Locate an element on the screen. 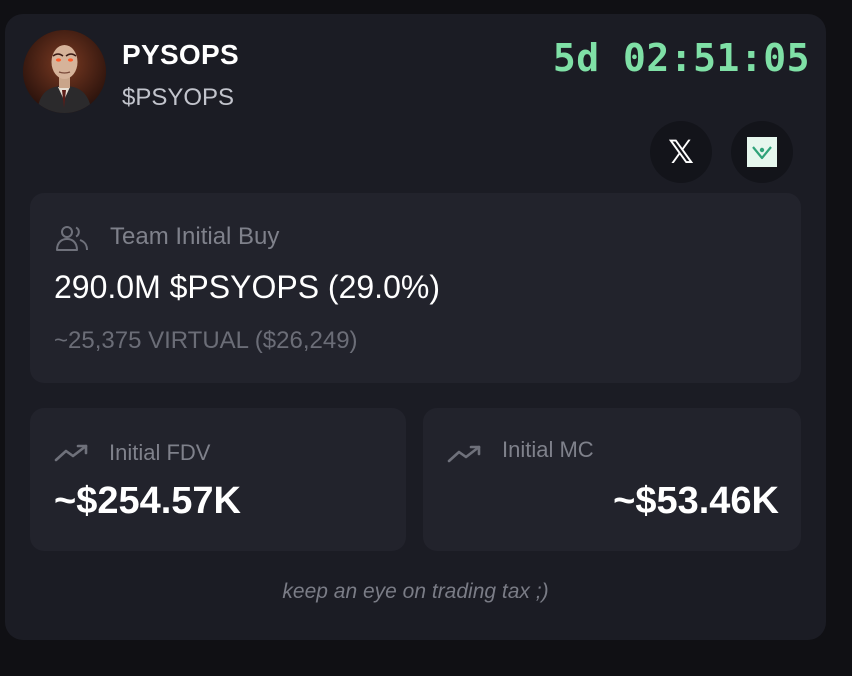 Image resolution: width=852 pixels, height=676 pixels. x-logo-icon: 𝕏 is located at coordinates (681, 152).